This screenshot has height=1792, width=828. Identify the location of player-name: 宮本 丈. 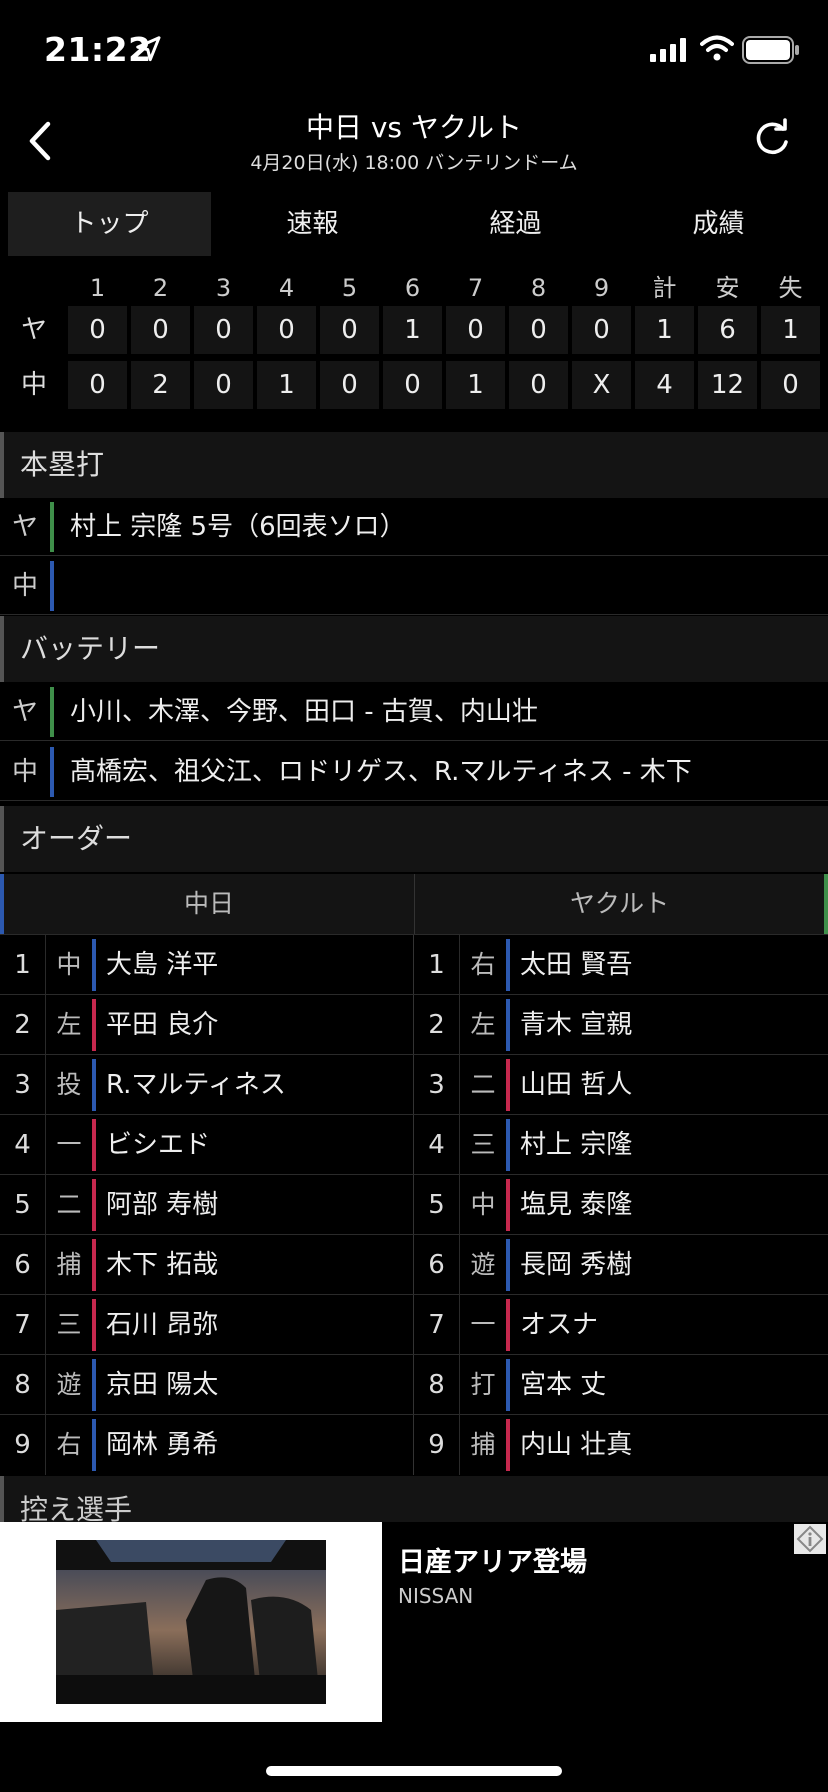
(563, 1385).